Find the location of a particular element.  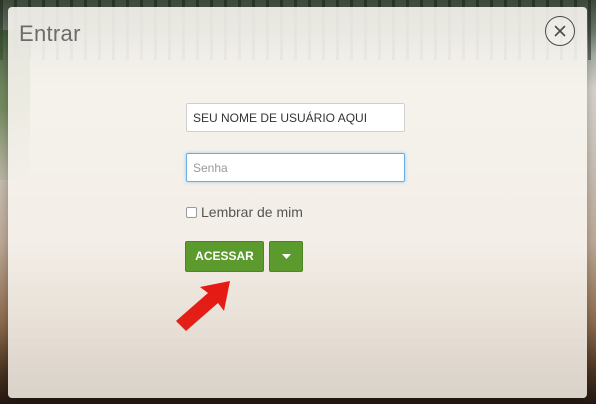

close-button is located at coordinates (560, 31).